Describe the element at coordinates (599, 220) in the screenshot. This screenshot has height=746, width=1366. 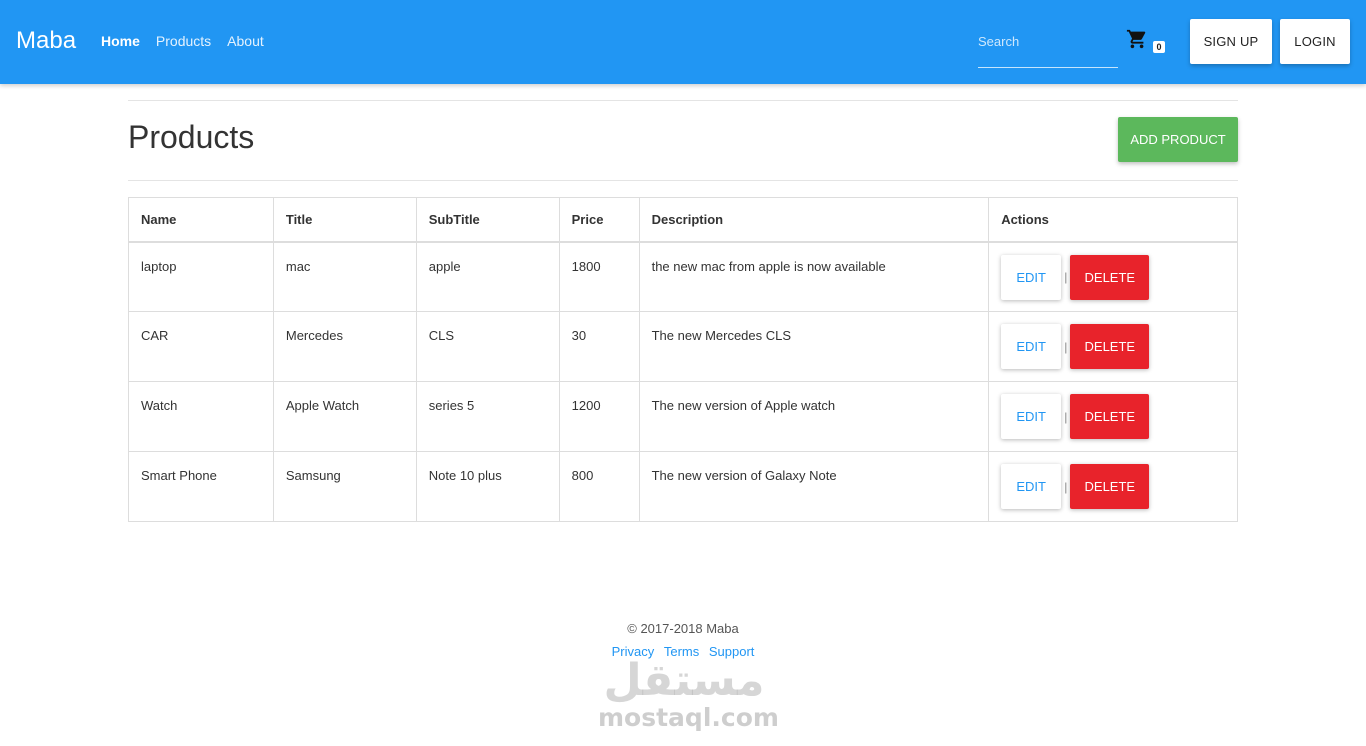
I see `column-header-price: Price` at that location.